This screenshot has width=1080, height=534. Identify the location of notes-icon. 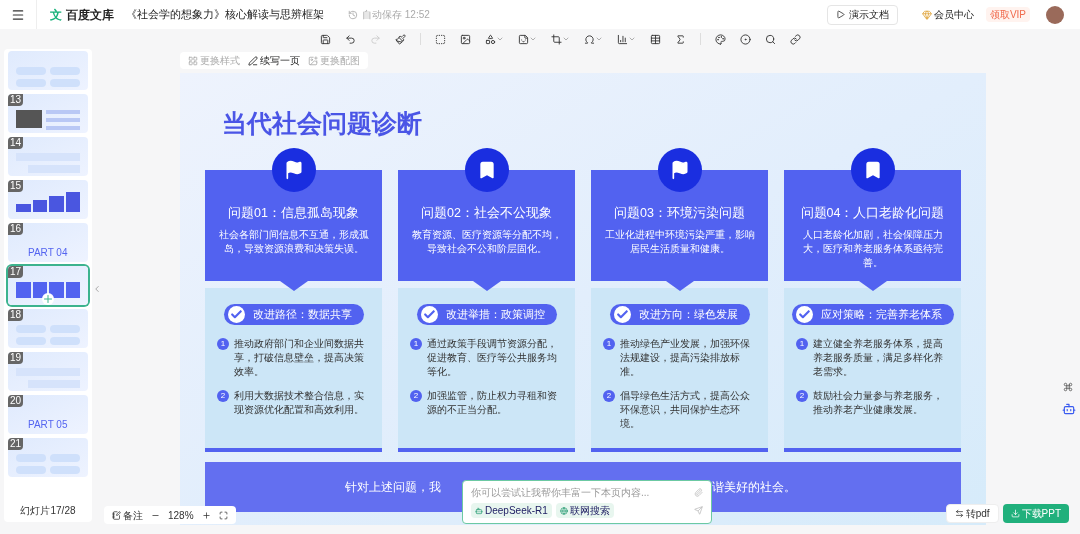
(116, 515).